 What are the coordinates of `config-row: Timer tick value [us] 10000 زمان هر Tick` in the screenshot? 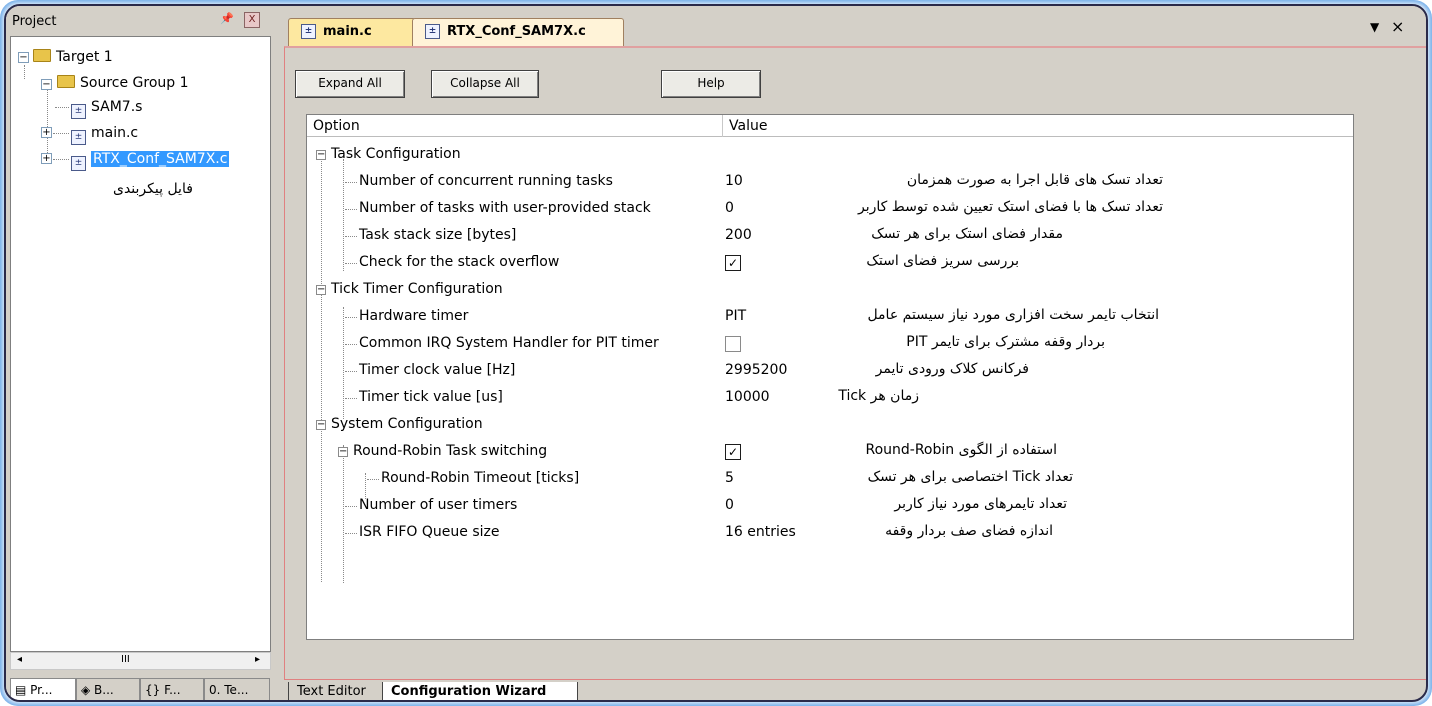 It's located at (830, 398).